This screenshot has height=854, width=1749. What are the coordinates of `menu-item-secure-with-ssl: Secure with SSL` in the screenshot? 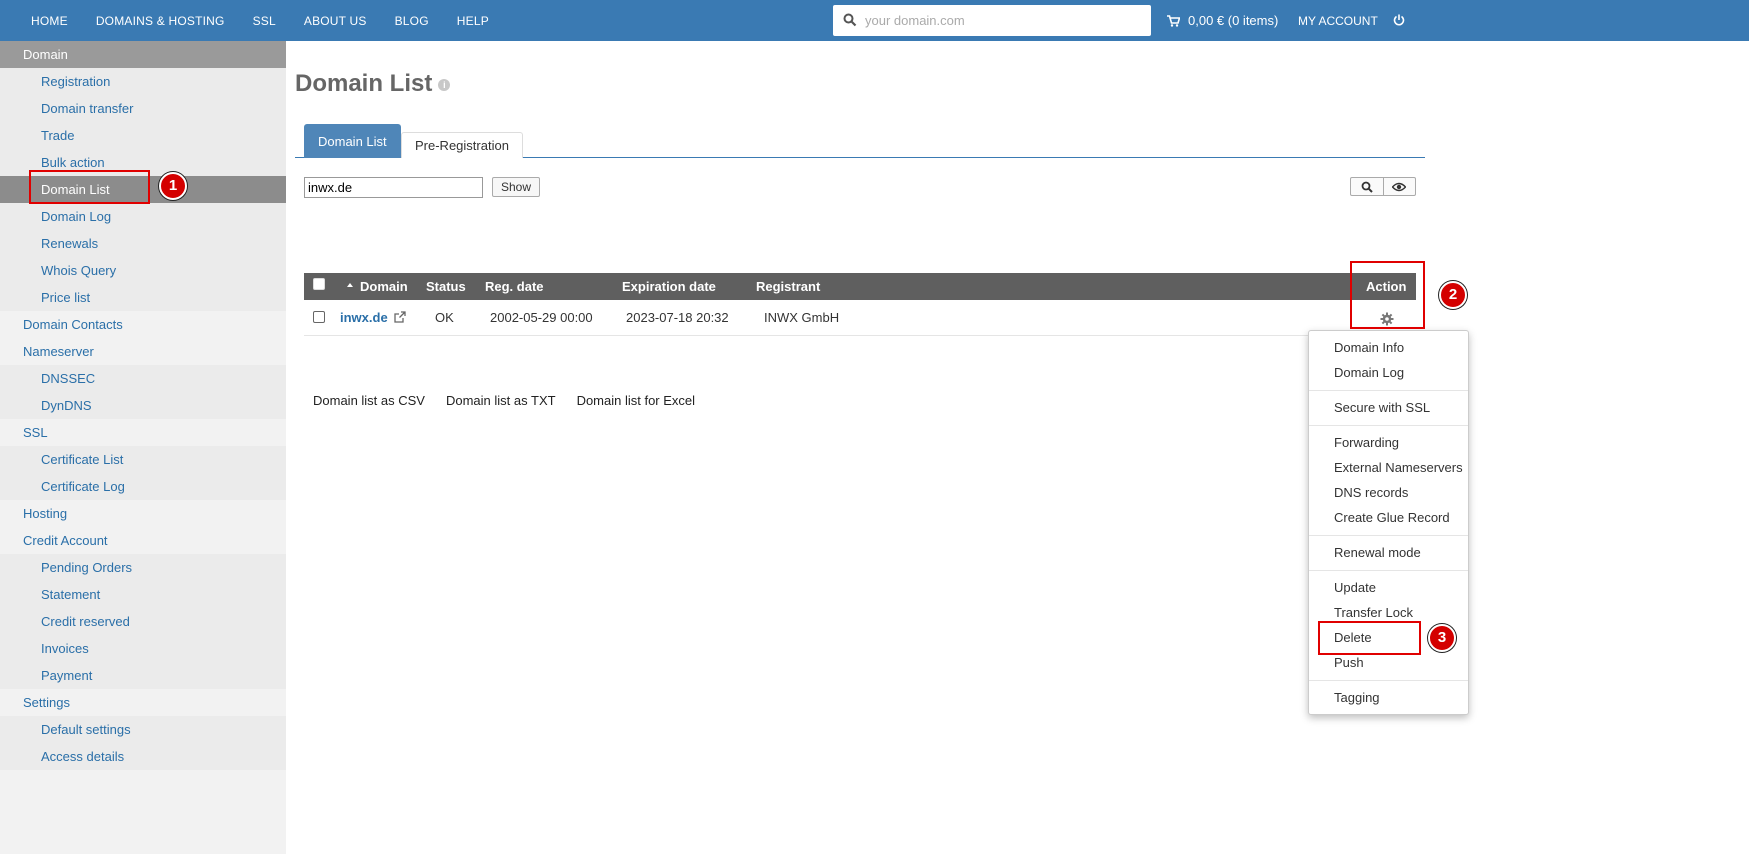 It's located at (1382, 407).